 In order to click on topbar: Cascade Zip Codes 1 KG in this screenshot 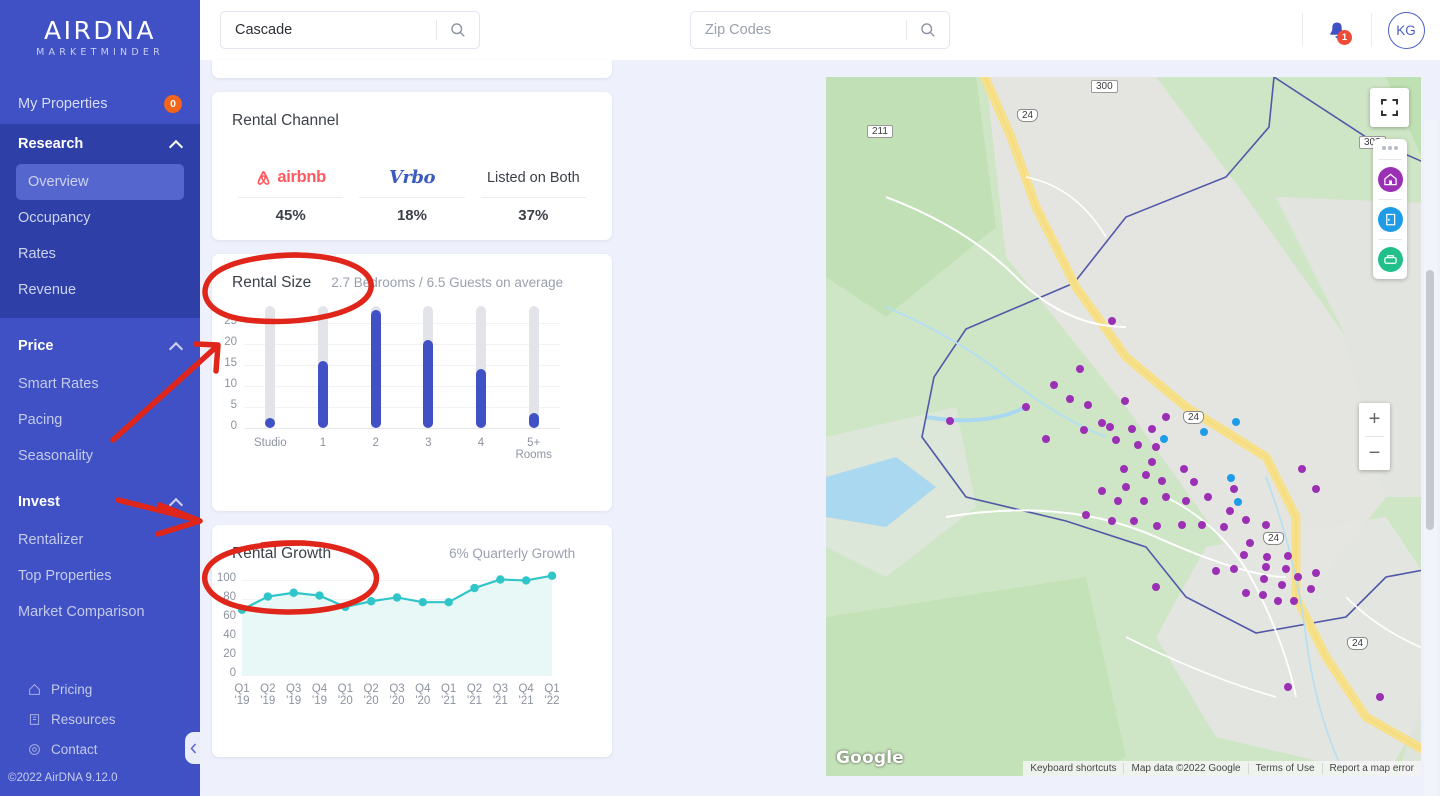, I will do `click(820, 30)`.